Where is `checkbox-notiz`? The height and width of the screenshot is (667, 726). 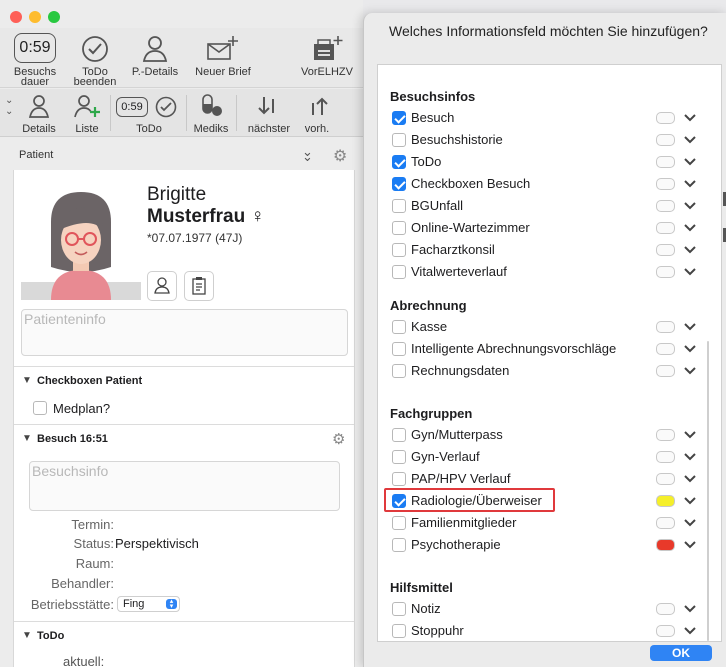 checkbox-notiz is located at coordinates (399, 609).